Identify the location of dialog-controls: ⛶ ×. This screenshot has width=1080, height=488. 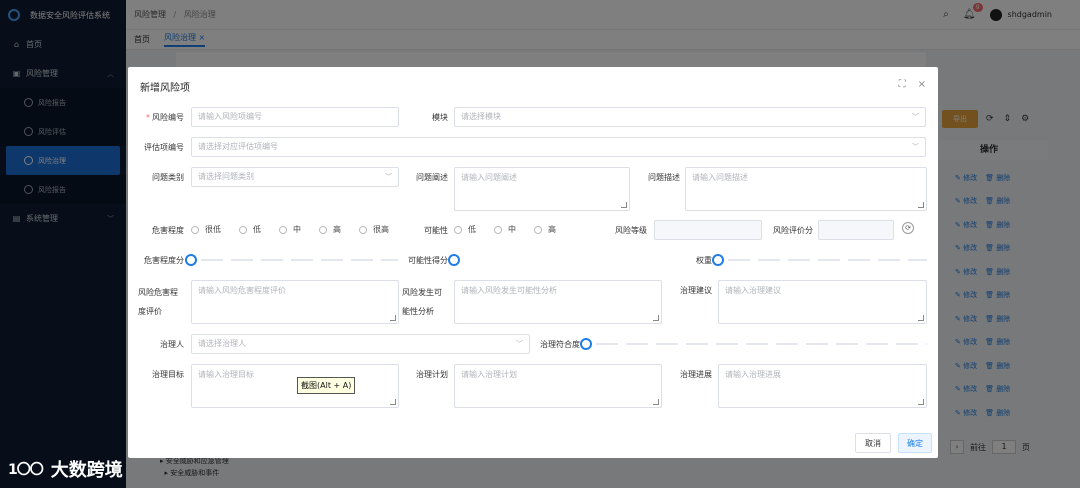
(912, 84).